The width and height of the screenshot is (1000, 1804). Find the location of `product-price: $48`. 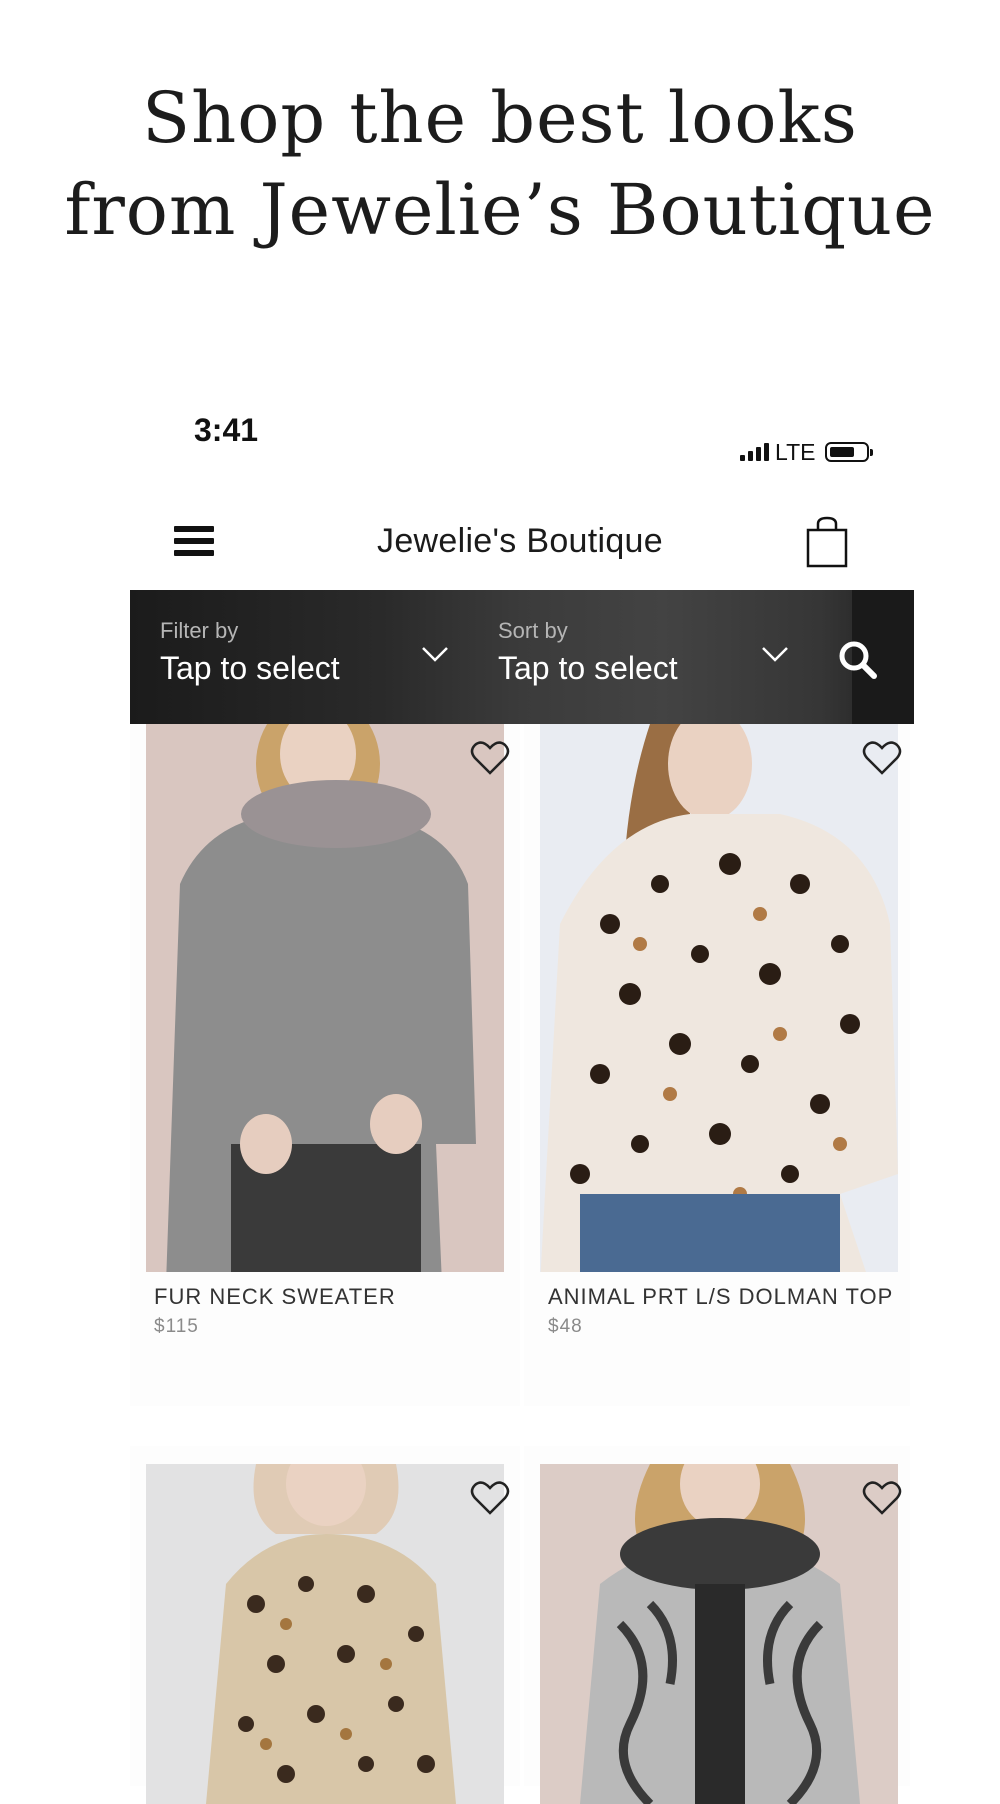

product-price: $48 is located at coordinates (565, 1326).